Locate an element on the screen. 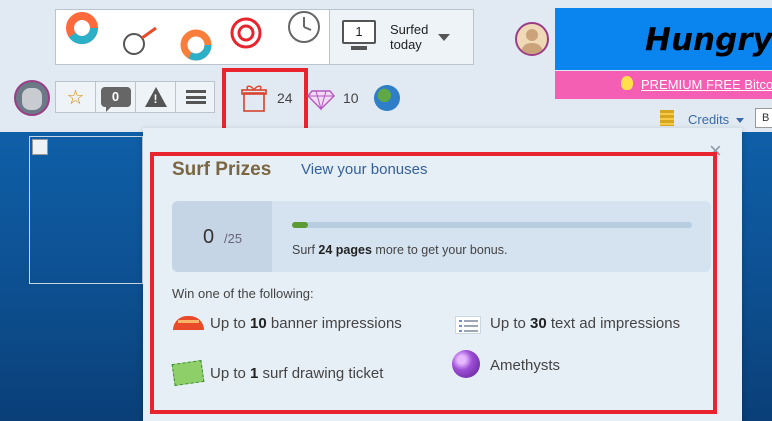 The image size is (772, 421). globe-icon is located at coordinates (387, 98).